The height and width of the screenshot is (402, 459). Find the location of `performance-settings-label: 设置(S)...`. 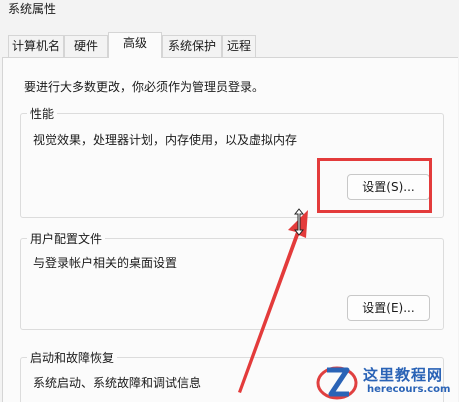

performance-settings-label: 设置(S)... is located at coordinates (388, 187).